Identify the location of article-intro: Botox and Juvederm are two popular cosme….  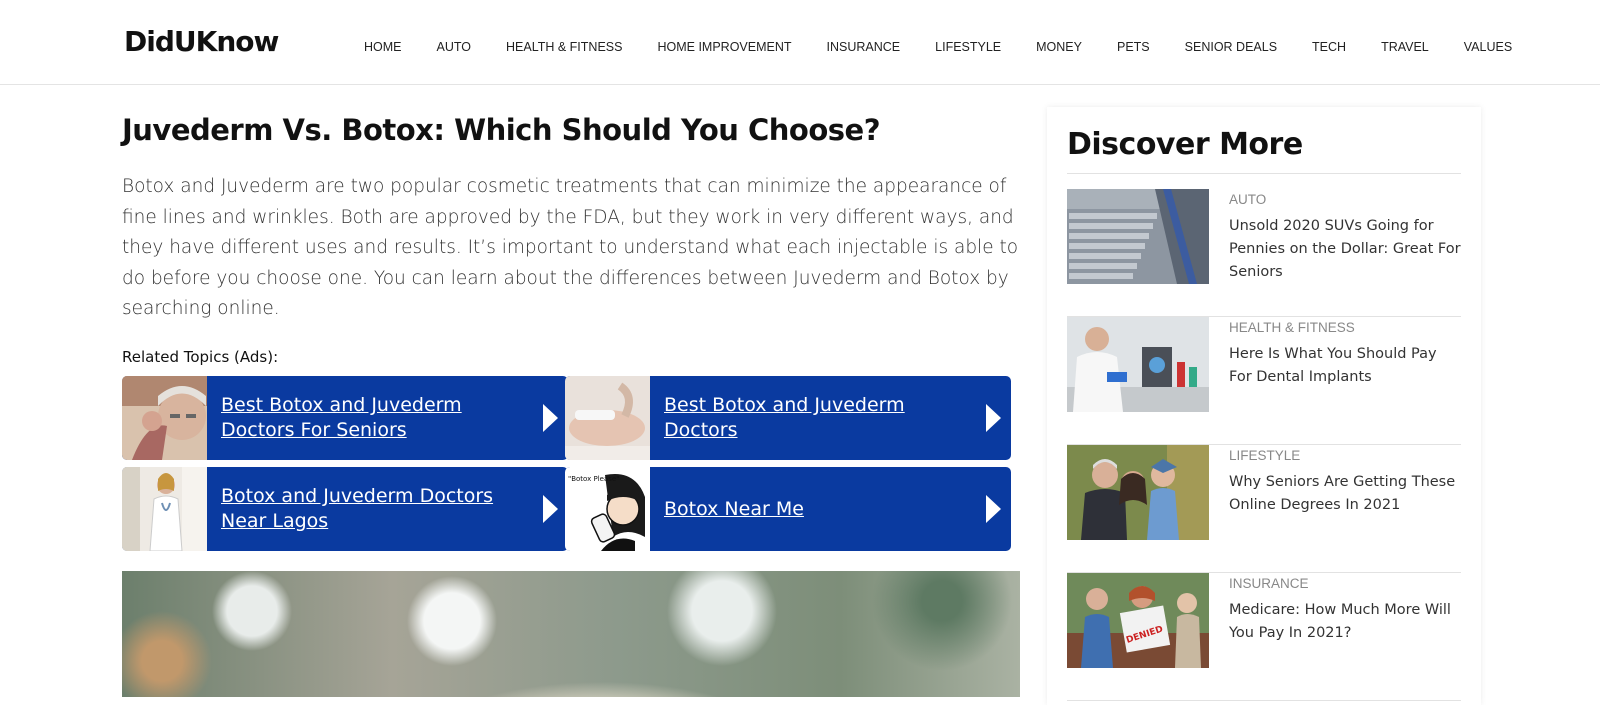
(570, 247).